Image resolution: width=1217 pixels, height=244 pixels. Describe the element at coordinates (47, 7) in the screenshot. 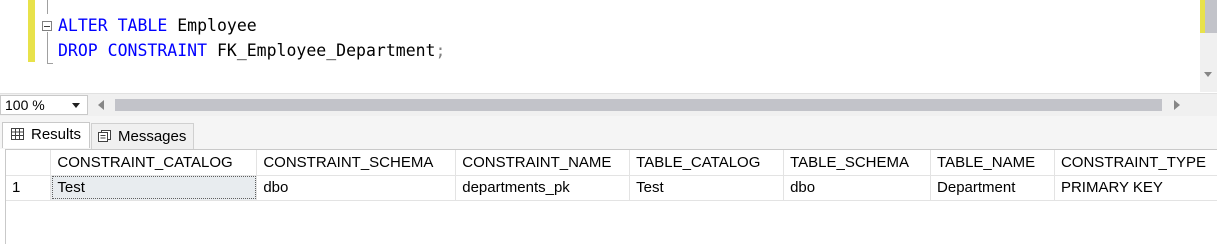

I see `gutter-guide` at that location.